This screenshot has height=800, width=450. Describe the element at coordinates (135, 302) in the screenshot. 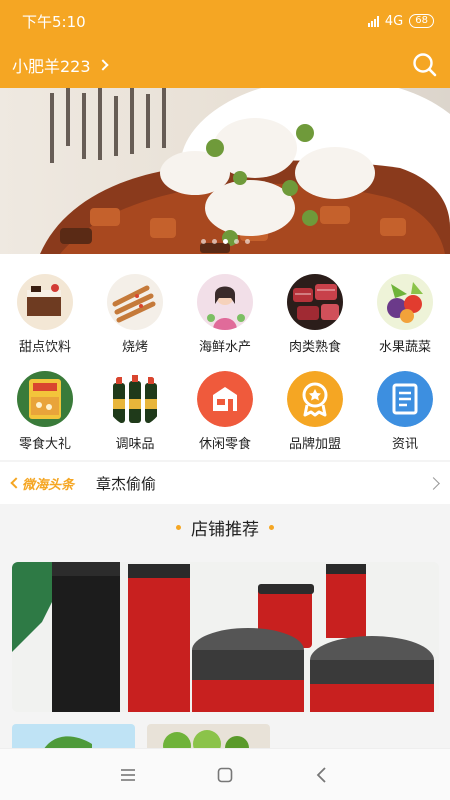

I see `bbq-photo` at that location.